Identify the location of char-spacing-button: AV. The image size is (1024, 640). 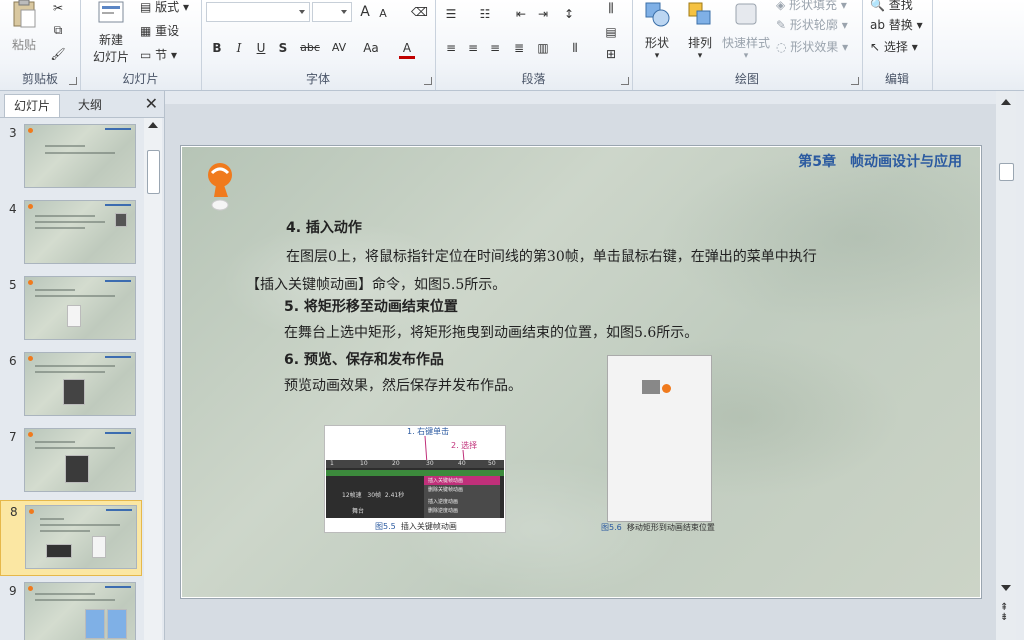
(339, 48).